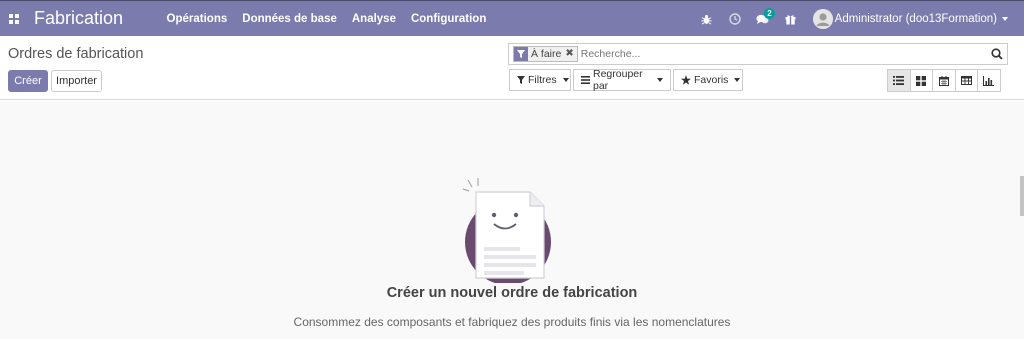  What do you see at coordinates (448, 19) in the screenshot?
I see `menu-item-configuration: Configuration` at bounding box center [448, 19].